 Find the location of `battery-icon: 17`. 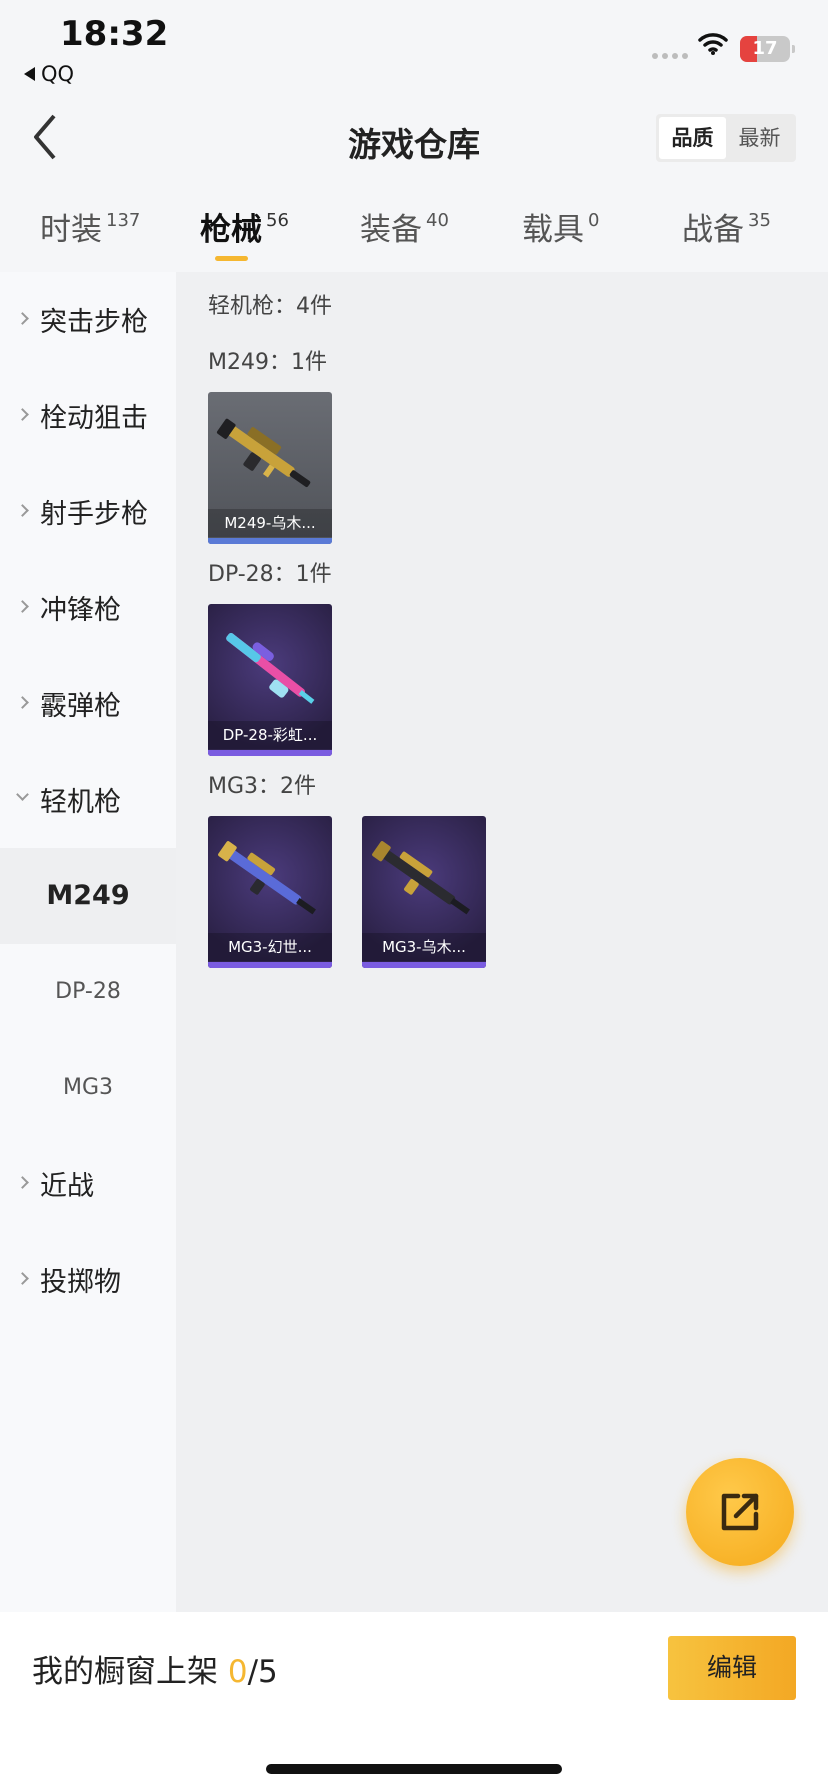

battery-icon: 17 is located at coordinates (767, 49).